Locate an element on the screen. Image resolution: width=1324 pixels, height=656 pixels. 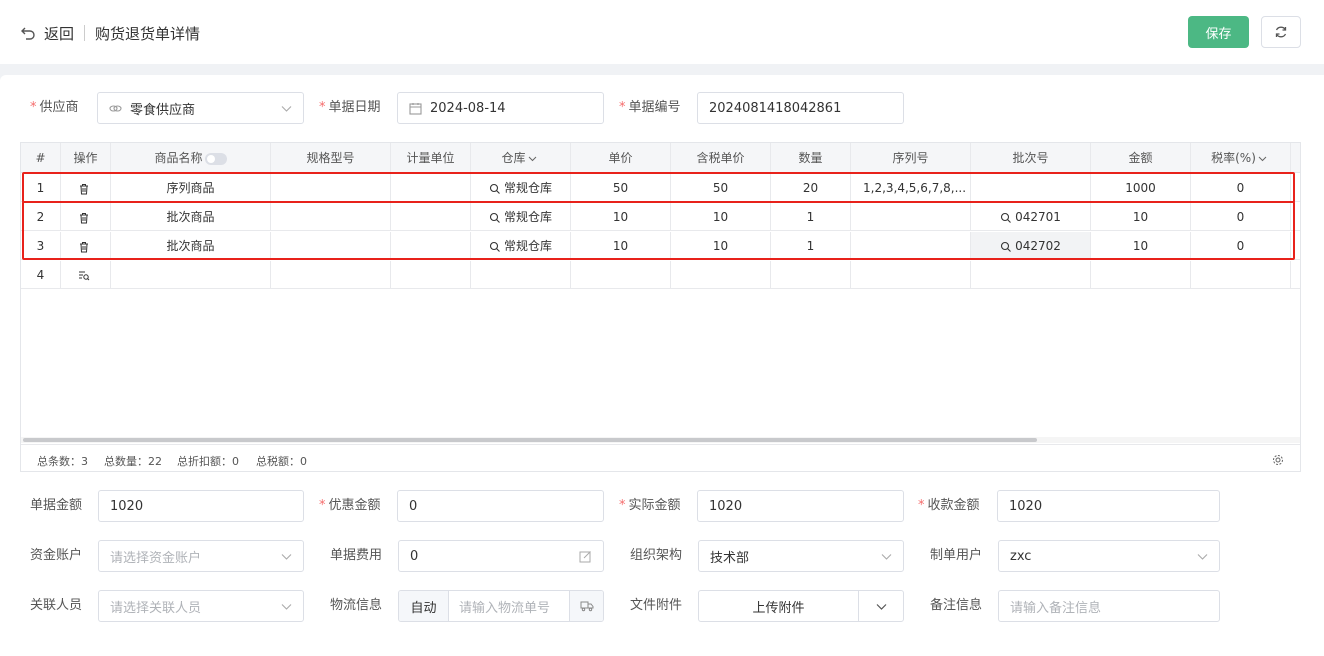
save-button: 保存 is located at coordinates (1218, 32).